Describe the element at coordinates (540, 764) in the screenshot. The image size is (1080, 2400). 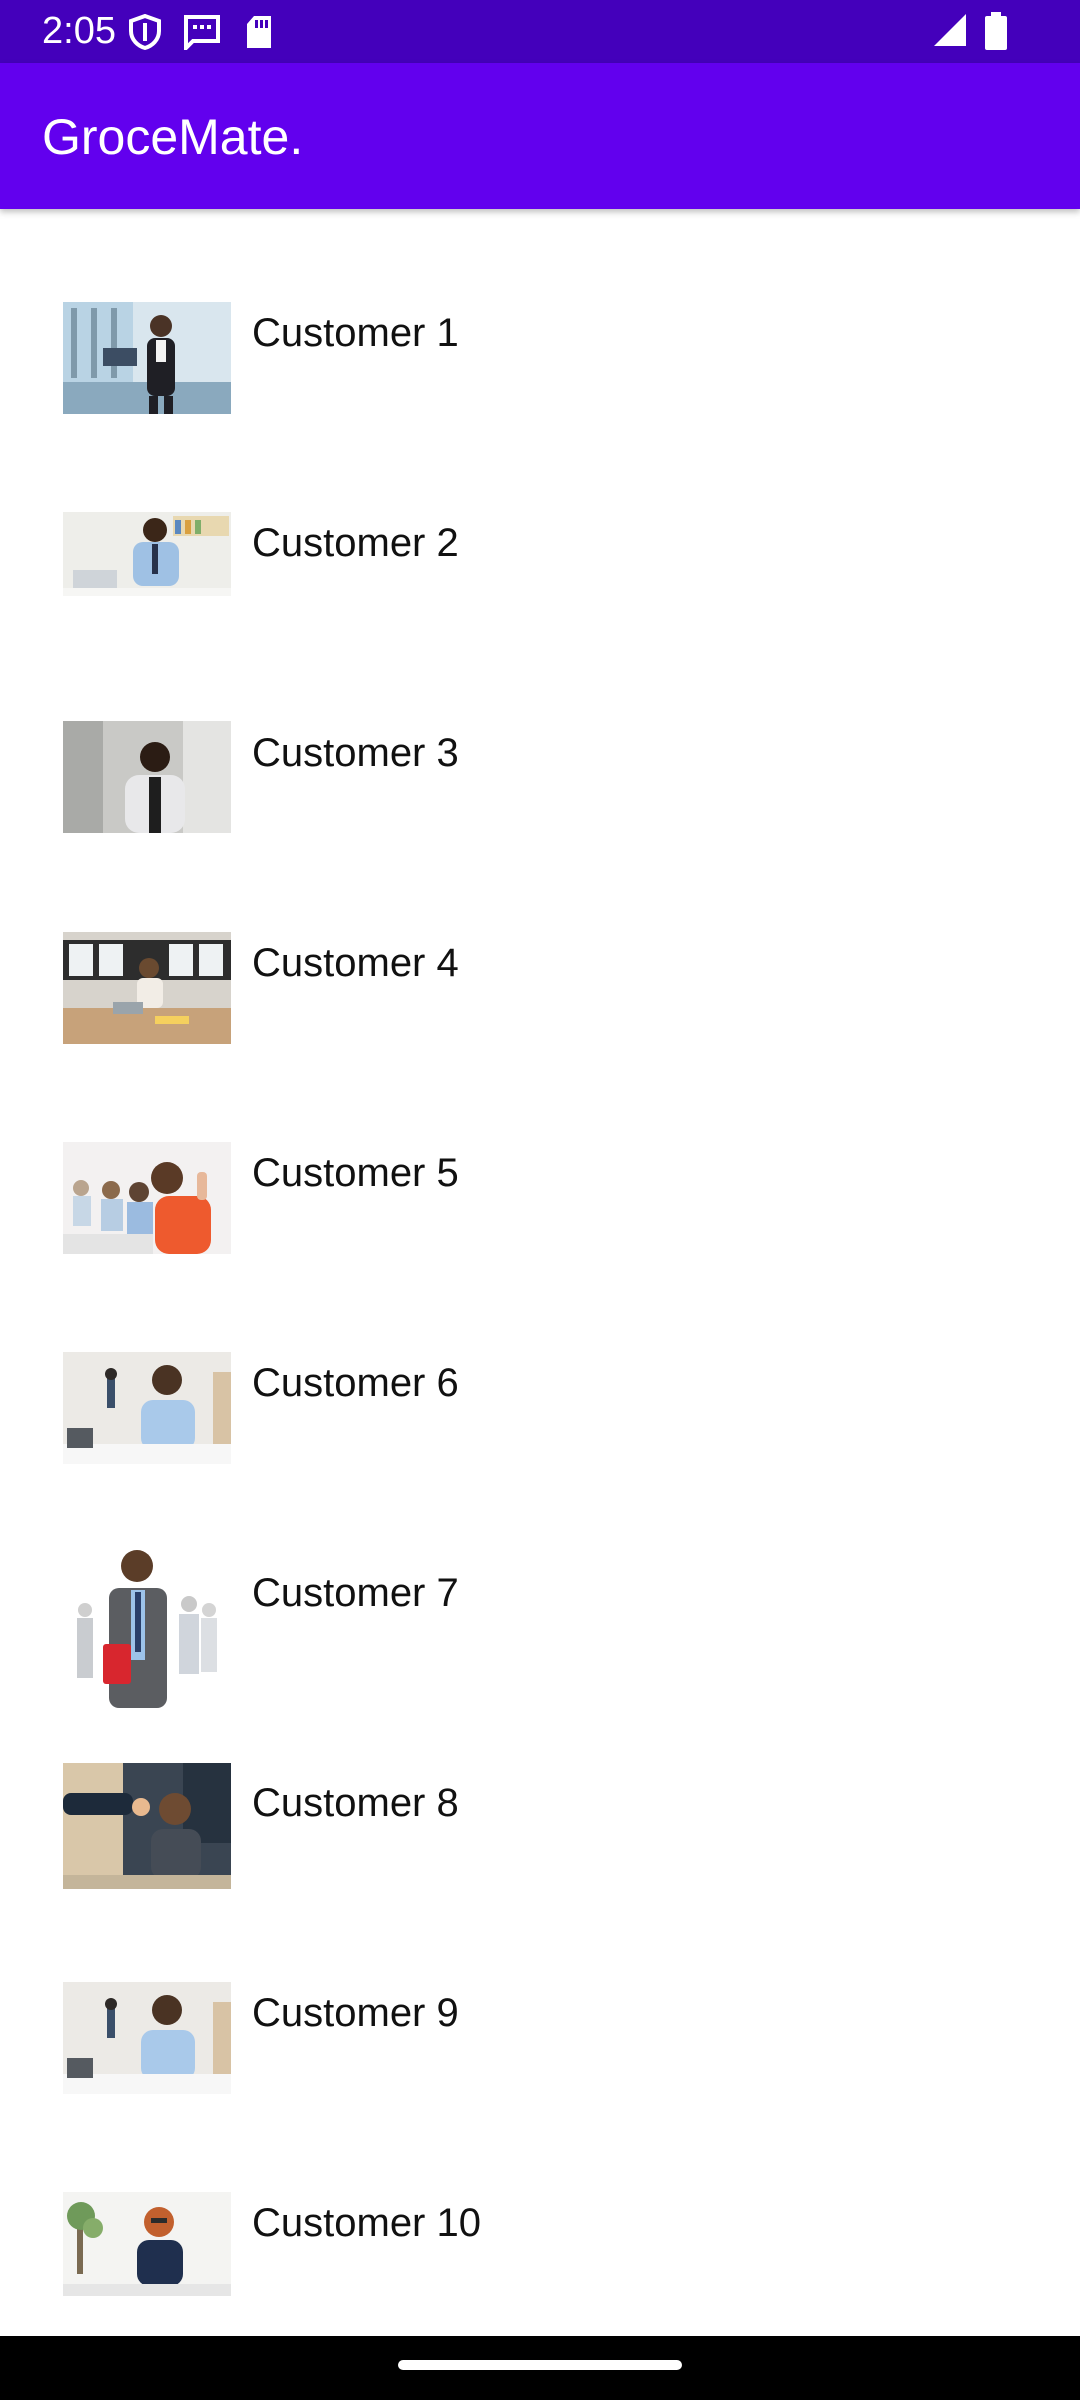
I see `list-item: Customer 3` at that location.